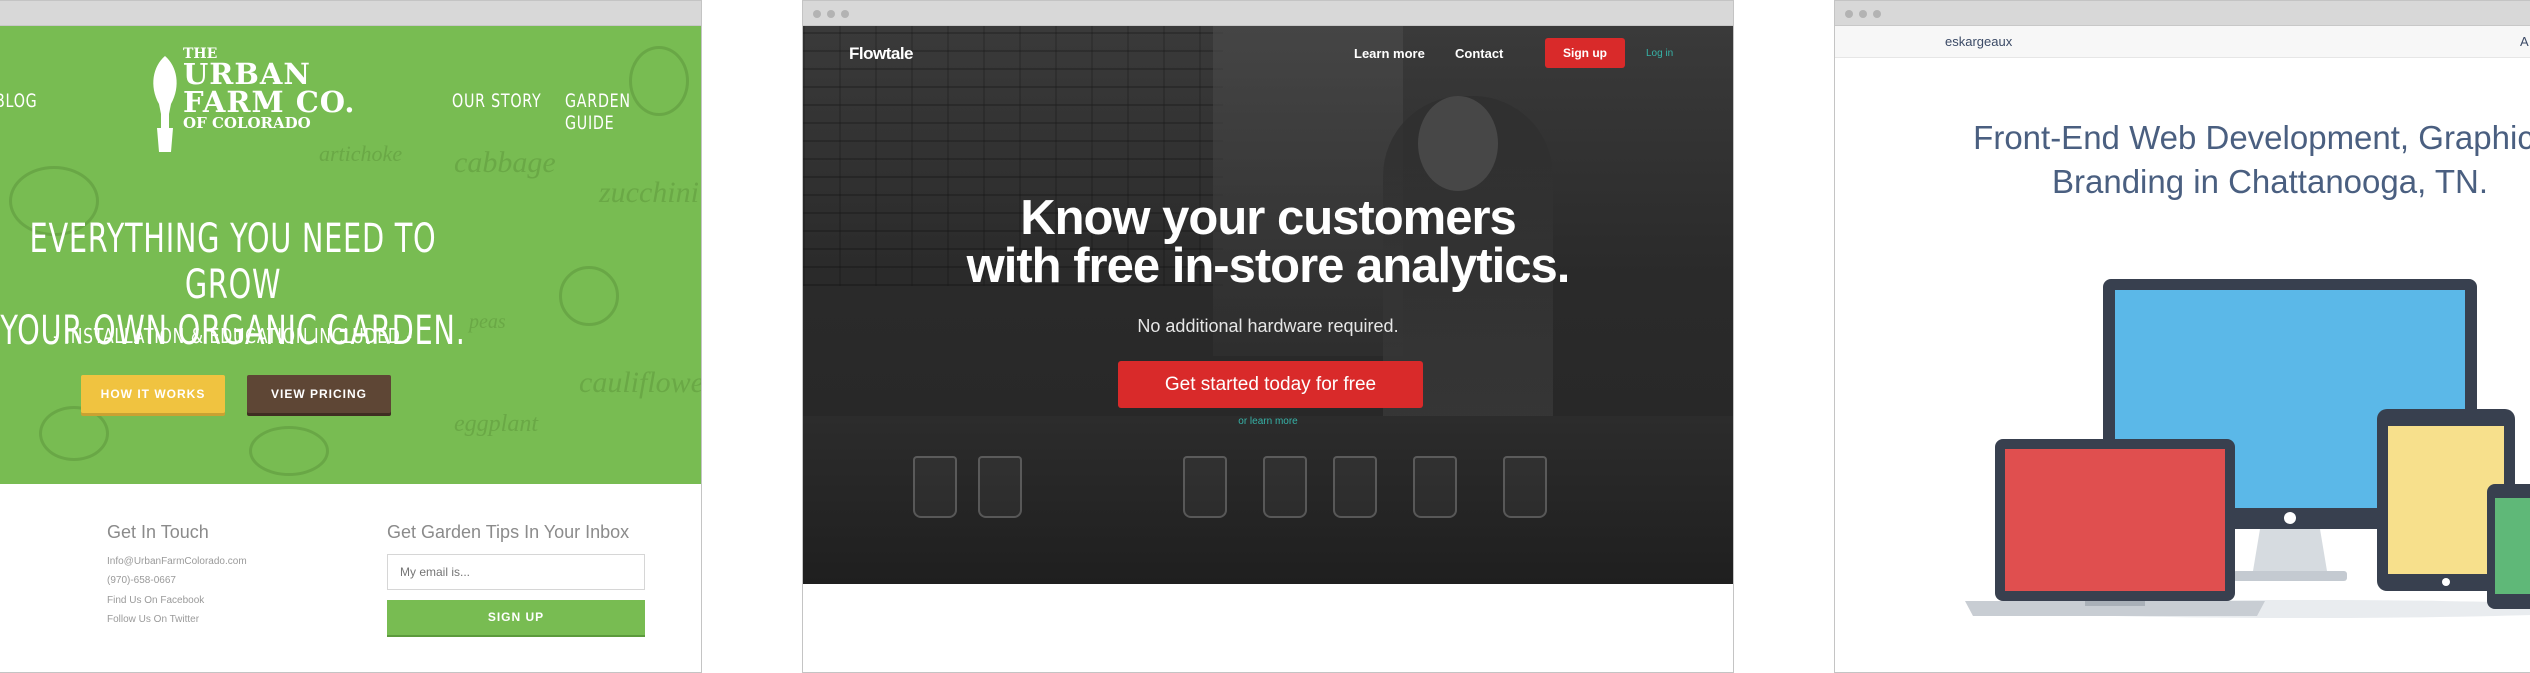  Describe the element at coordinates (881, 54) in the screenshot. I see `brand-logo: Flowtale` at that location.